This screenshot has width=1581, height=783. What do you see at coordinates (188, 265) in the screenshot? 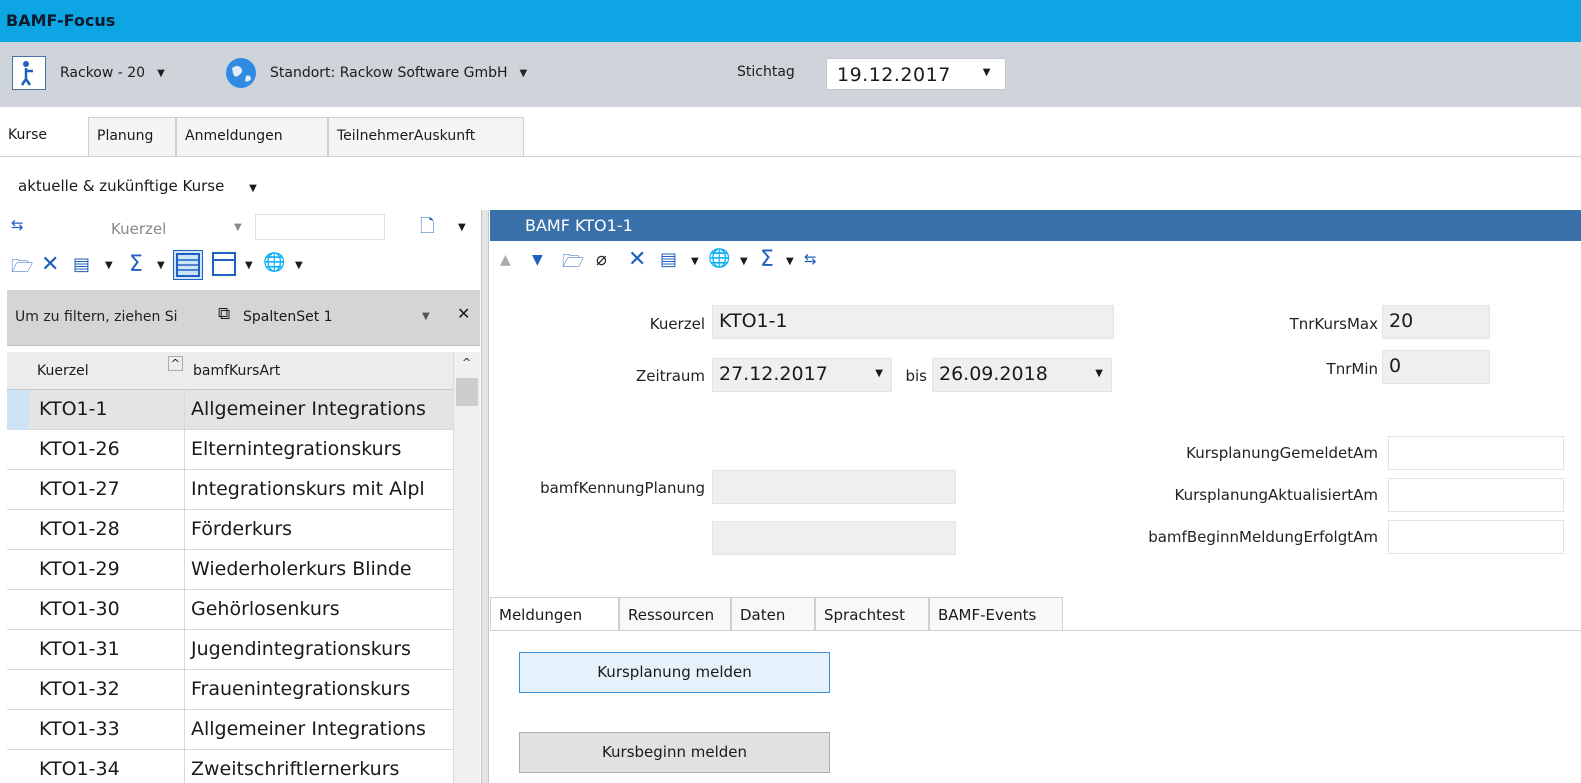
I see `layout-list-icon` at bounding box center [188, 265].